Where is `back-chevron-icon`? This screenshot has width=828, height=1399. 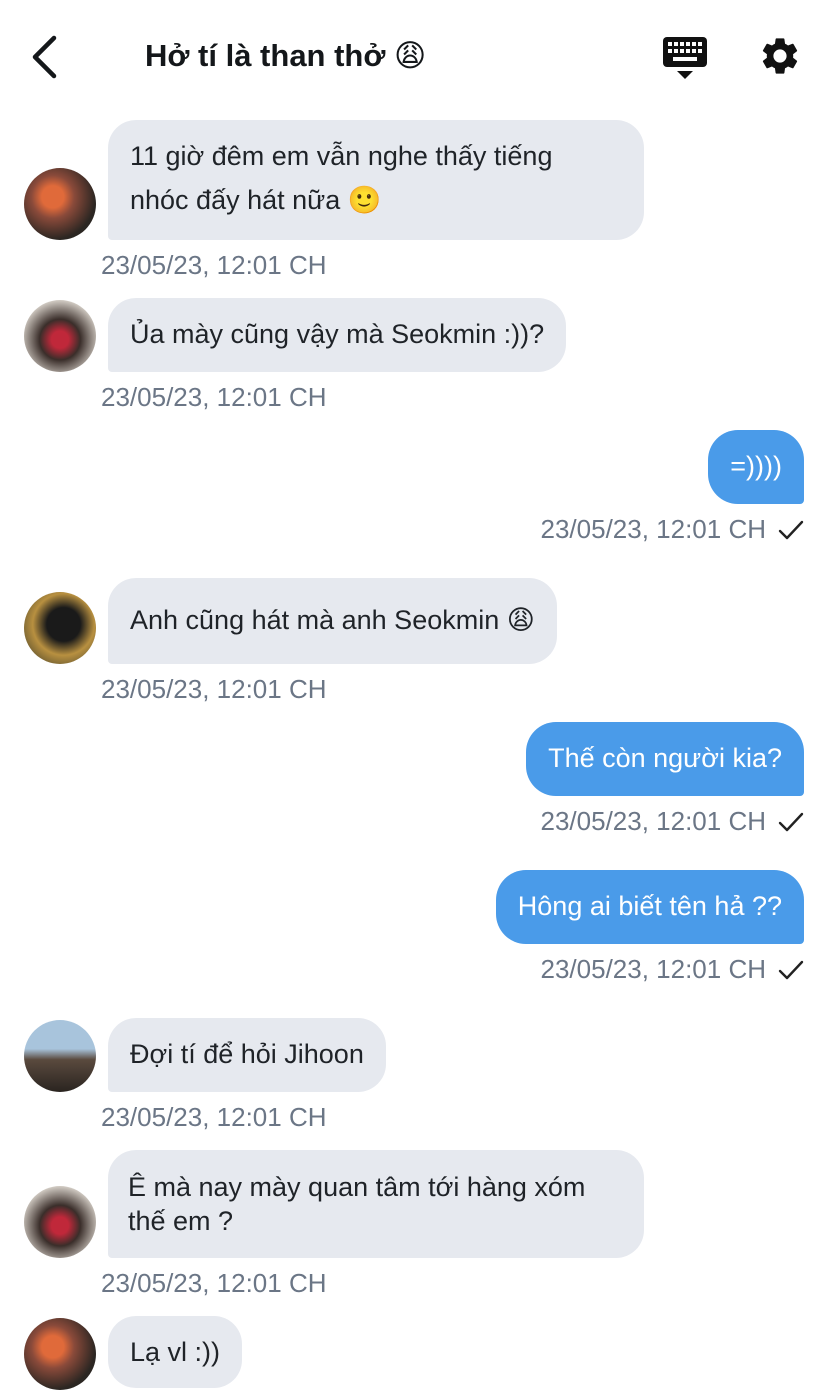
back-chevron-icon is located at coordinates (46, 58).